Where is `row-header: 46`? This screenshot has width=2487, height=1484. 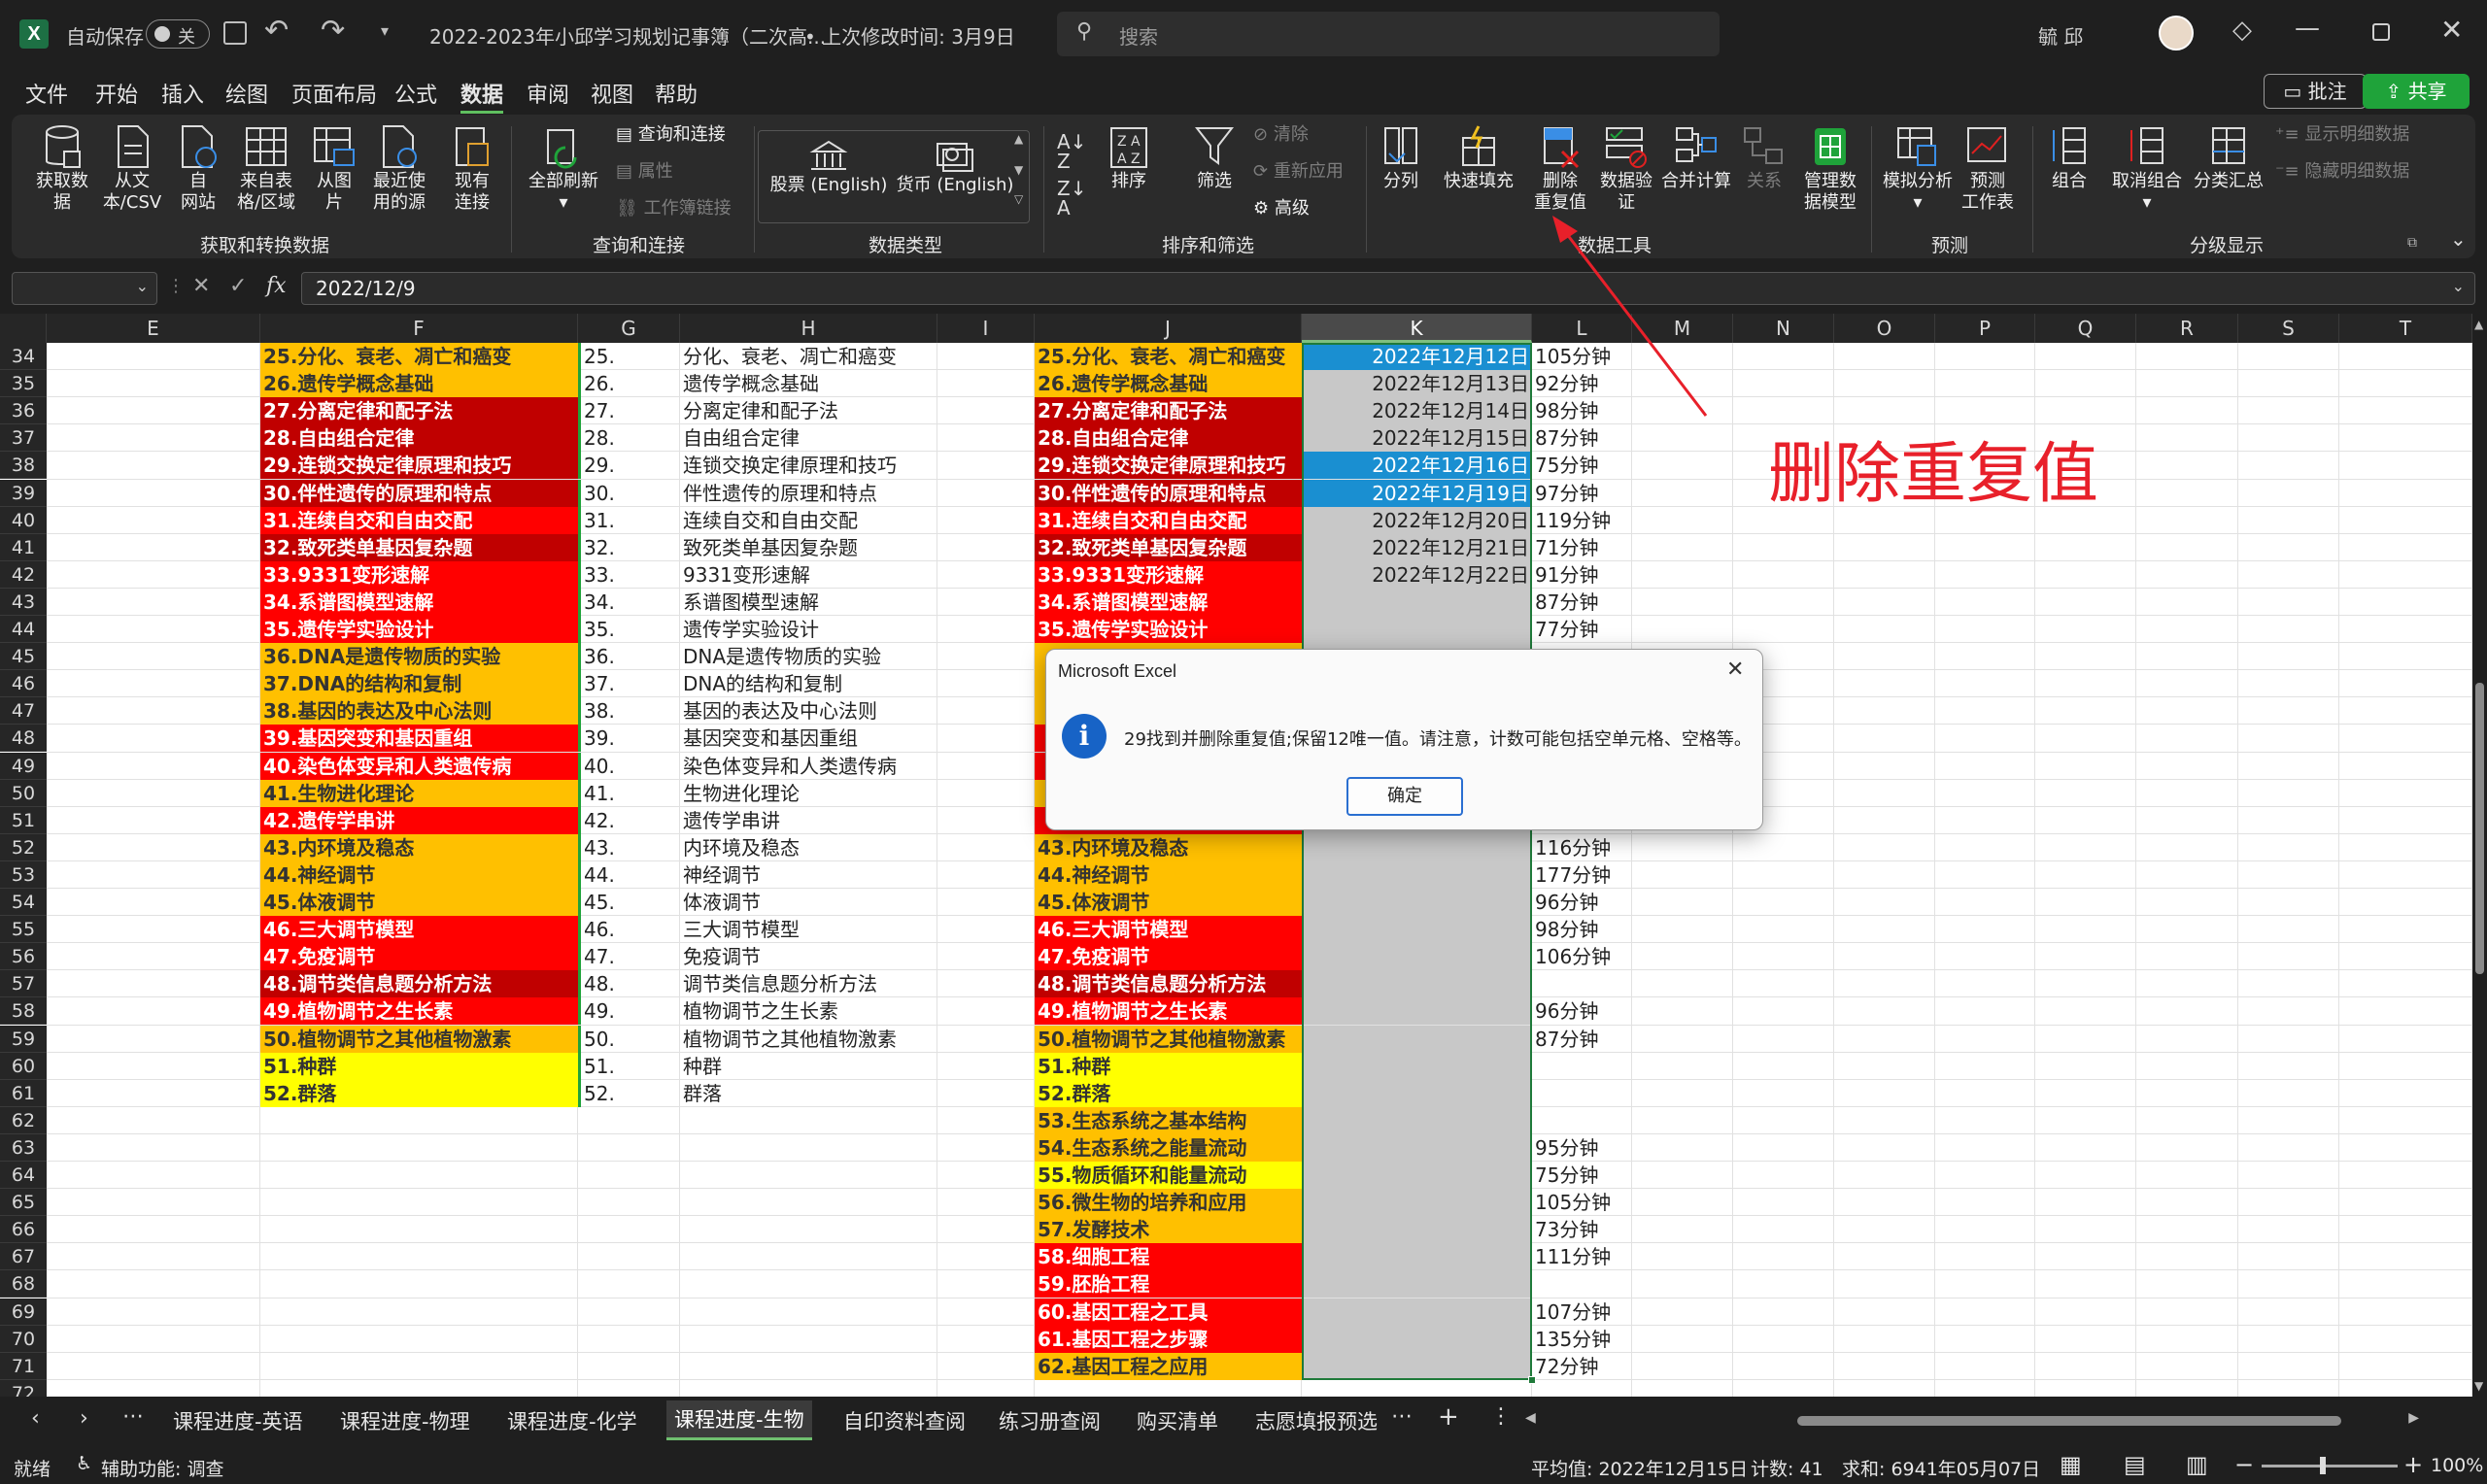
row-header: 46 is located at coordinates (23, 684).